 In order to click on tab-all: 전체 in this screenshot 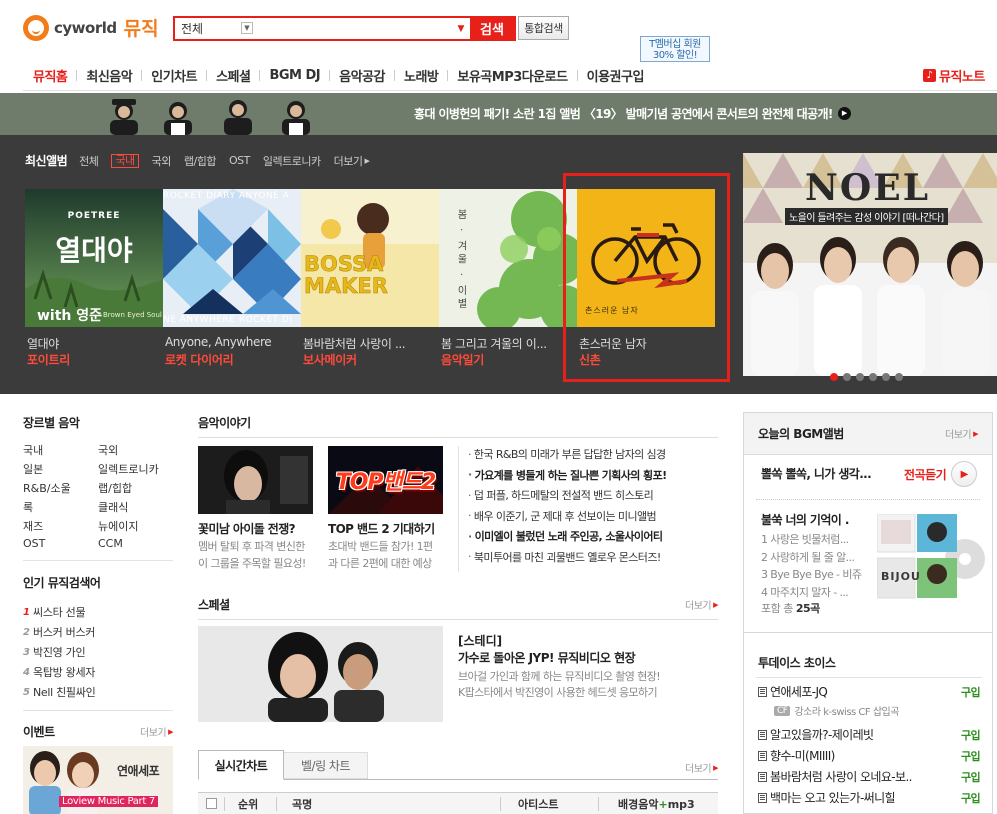, I will do `click(89, 161)`.